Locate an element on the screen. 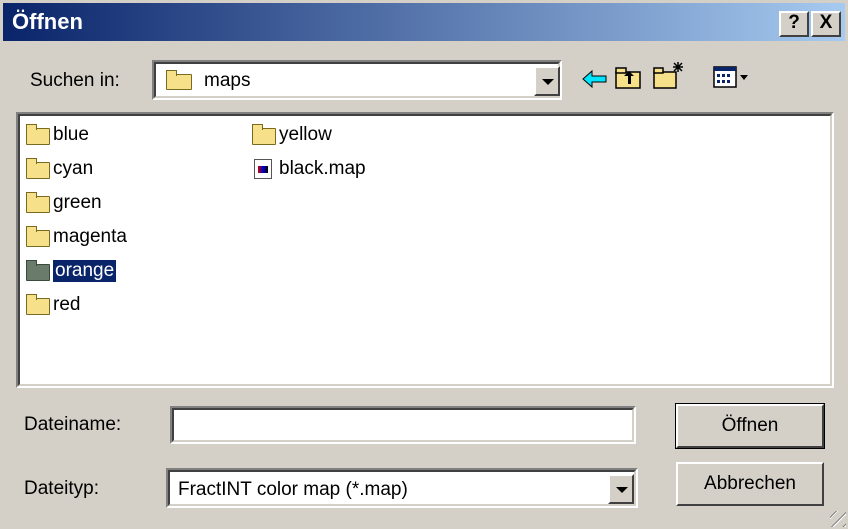  new-folder-icon is located at coordinates (669, 76).